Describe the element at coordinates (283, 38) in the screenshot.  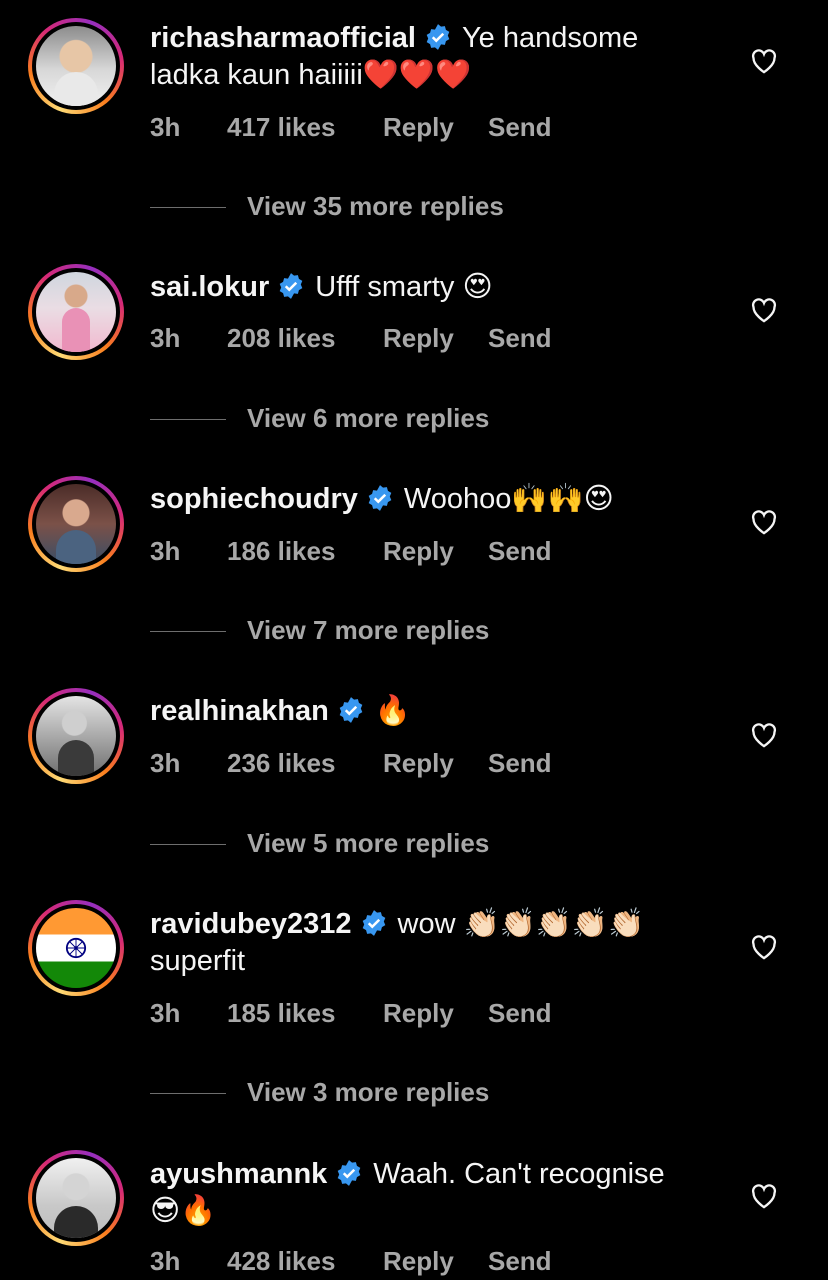
I see `username: richasharmaofficial` at that location.